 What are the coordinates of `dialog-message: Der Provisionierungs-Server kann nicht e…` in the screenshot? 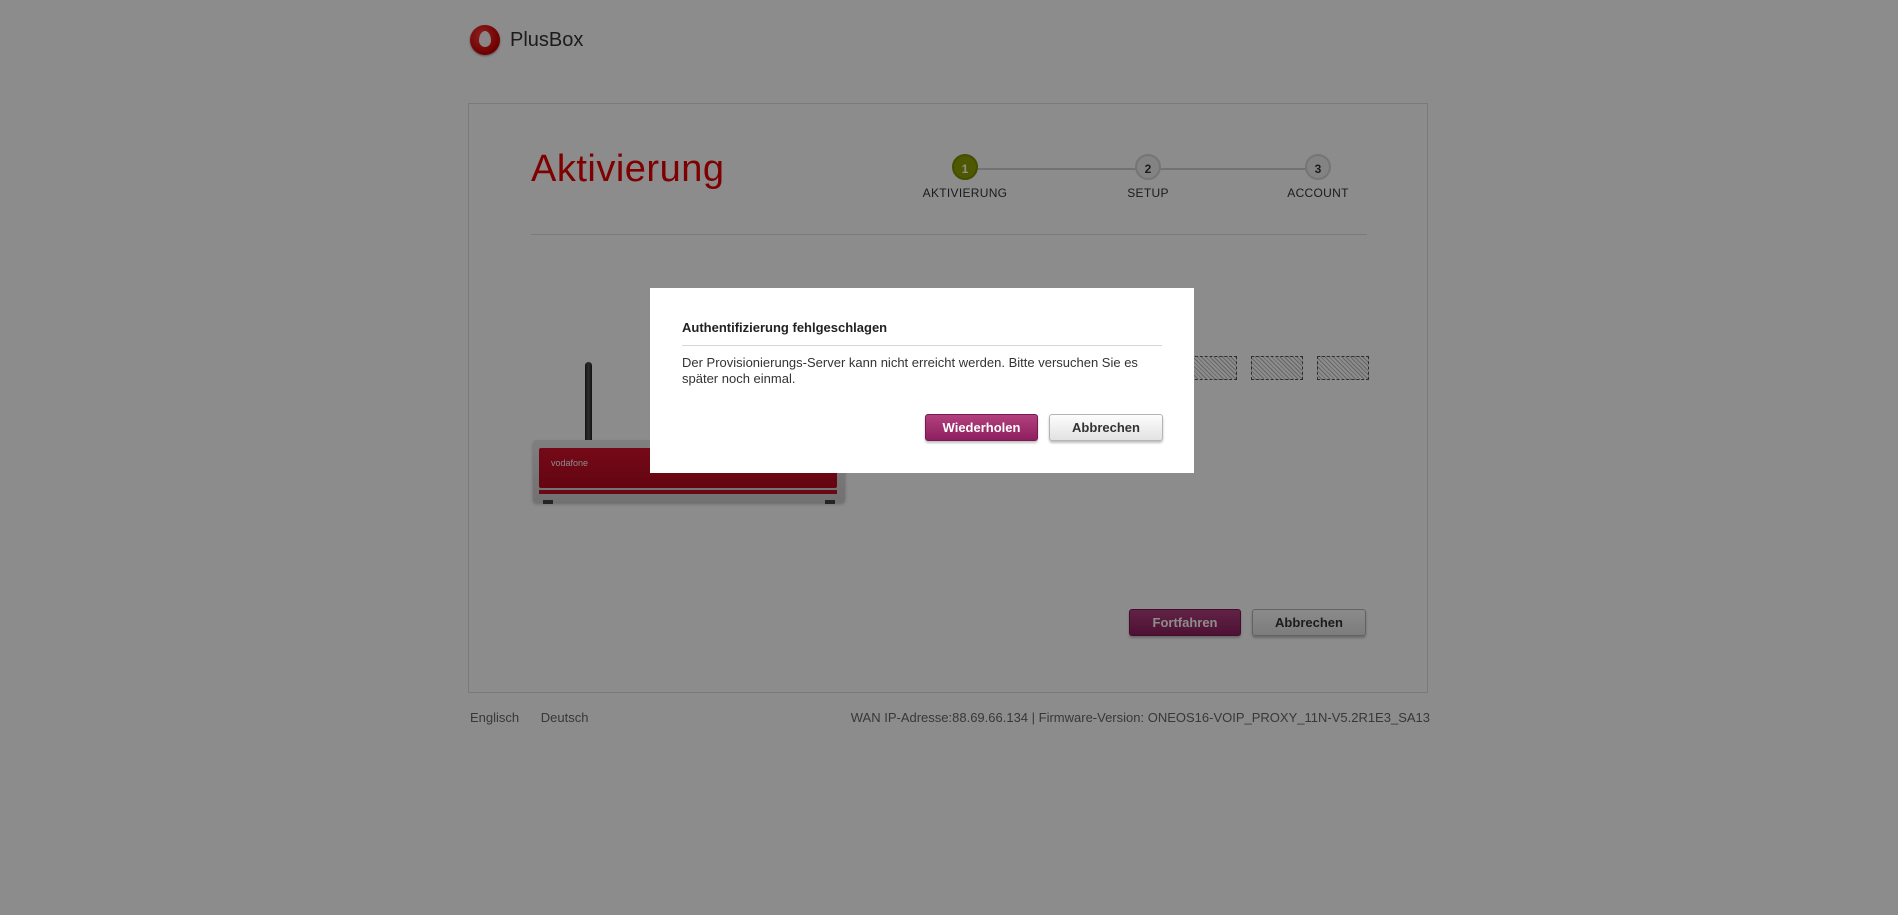 It's located at (910, 370).